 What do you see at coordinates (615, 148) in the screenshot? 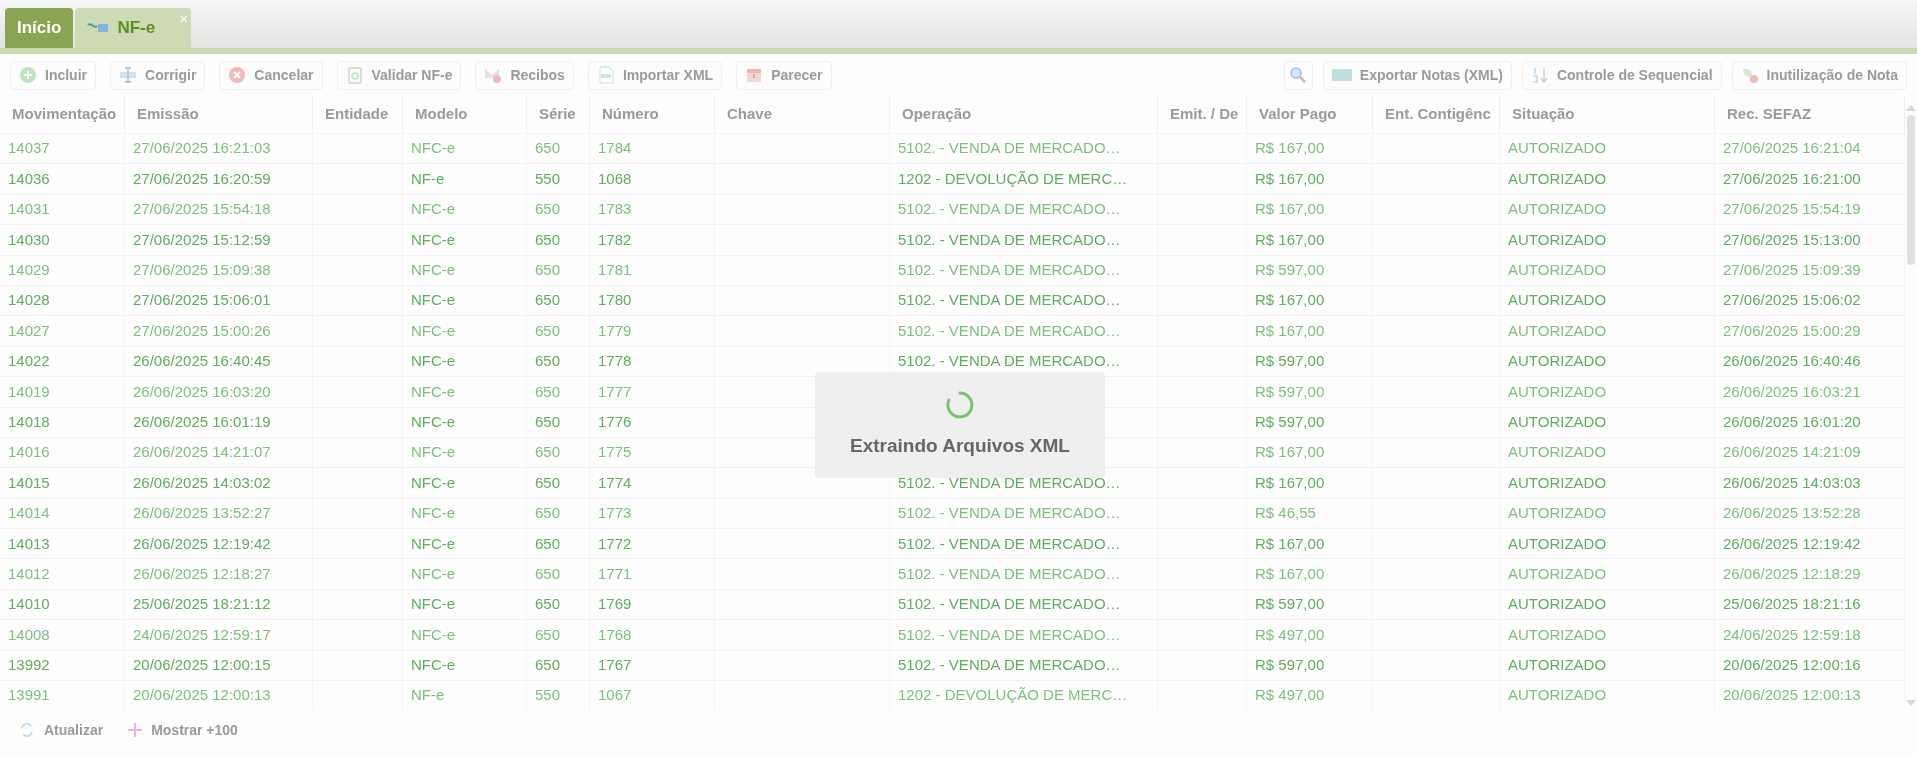
I see `table-cell-text: 1784` at bounding box center [615, 148].